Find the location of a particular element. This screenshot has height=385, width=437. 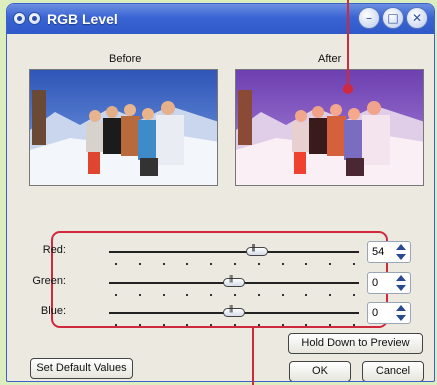

red-slider-row: Red: 54 is located at coordinates (227, 253).